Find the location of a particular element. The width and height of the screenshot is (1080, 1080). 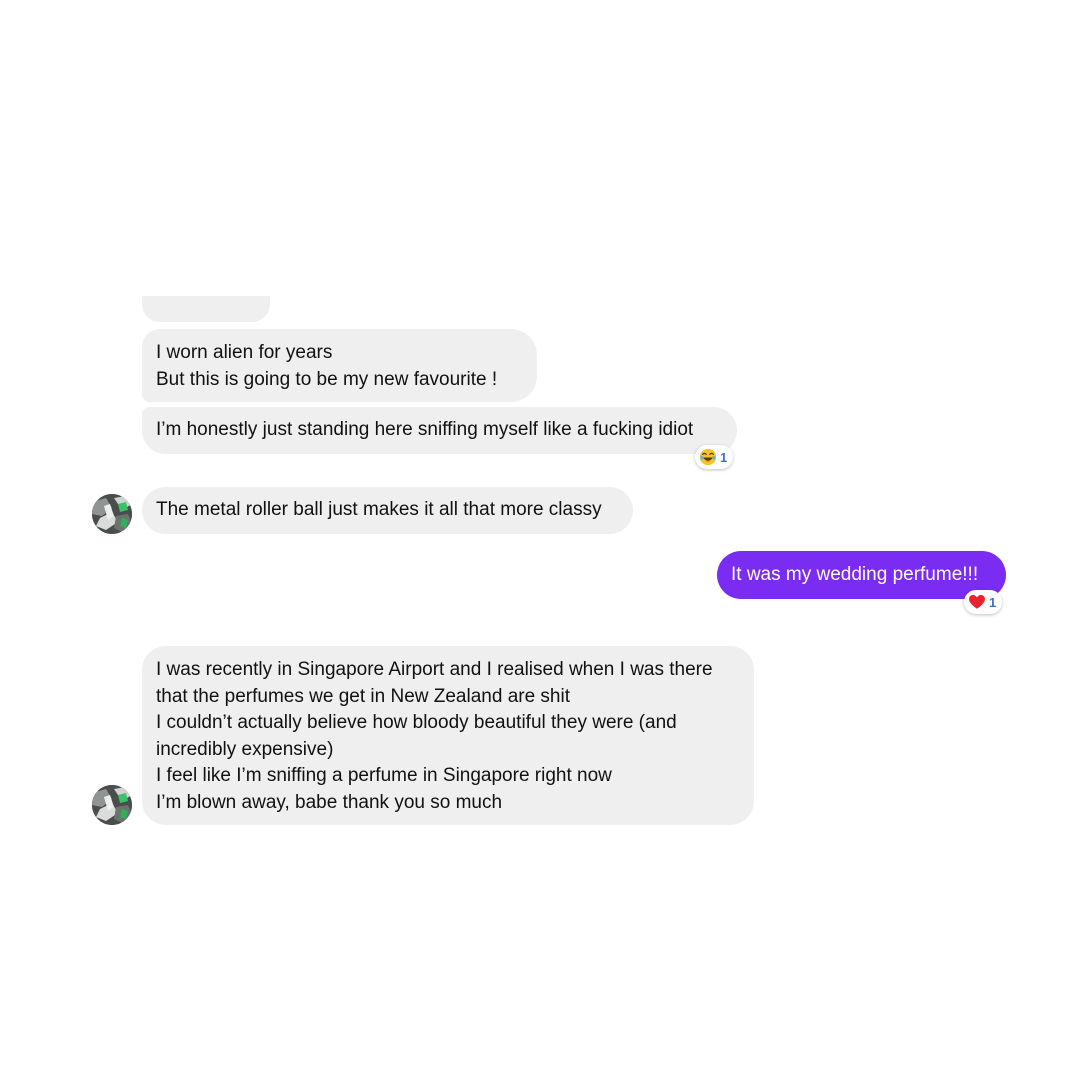

message-text-line: I worn alien for years is located at coordinates (244, 352).